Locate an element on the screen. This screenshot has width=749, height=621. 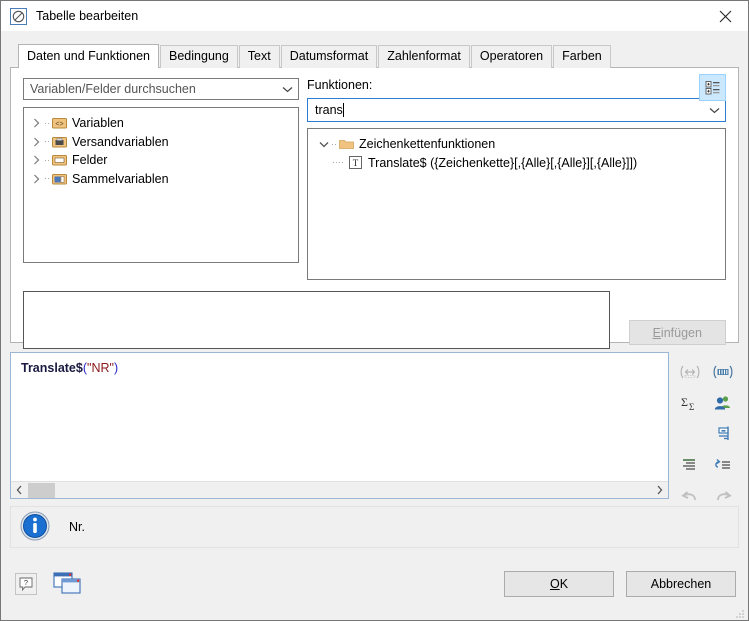
variable-search-combo: Variablen/Felder durchsuchen is located at coordinates (161, 89).